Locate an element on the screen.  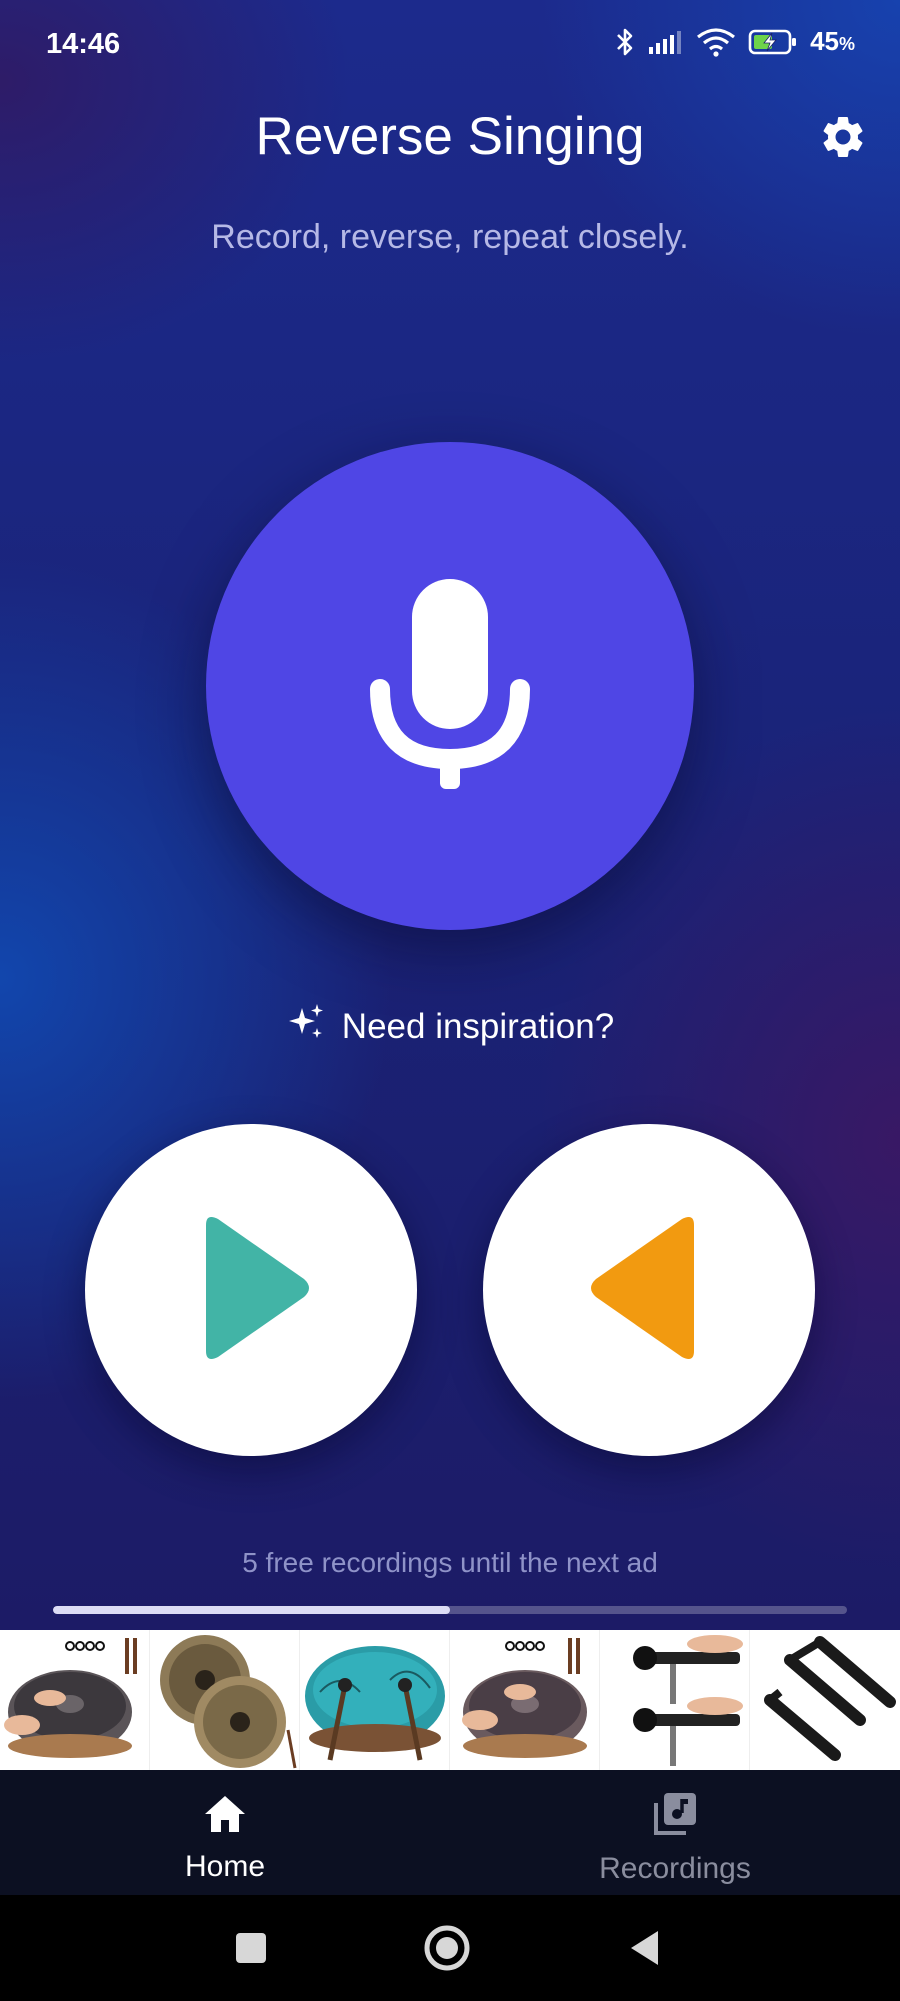
bluetooth-icon is located at coordinates (625, 42).